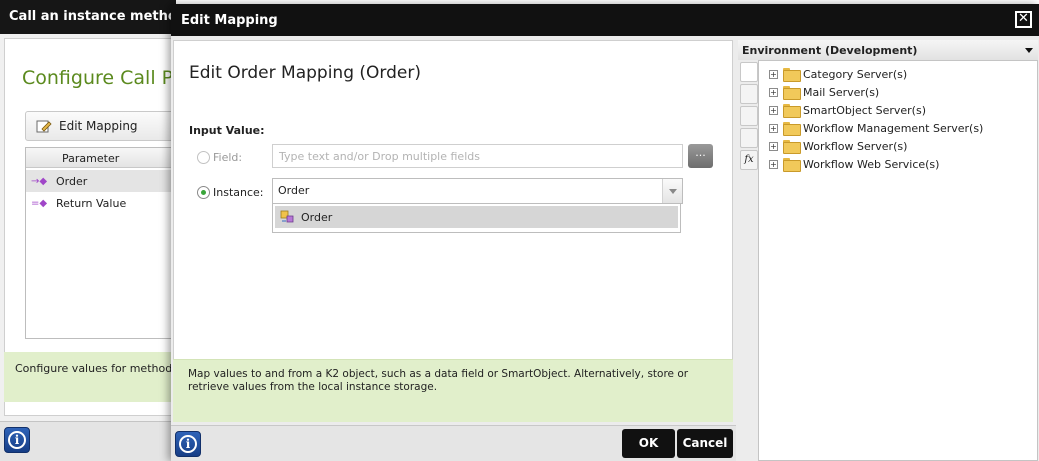  Describe the element at coordinates (203, 157) in the screenshot. I see `field-radio` at that location.